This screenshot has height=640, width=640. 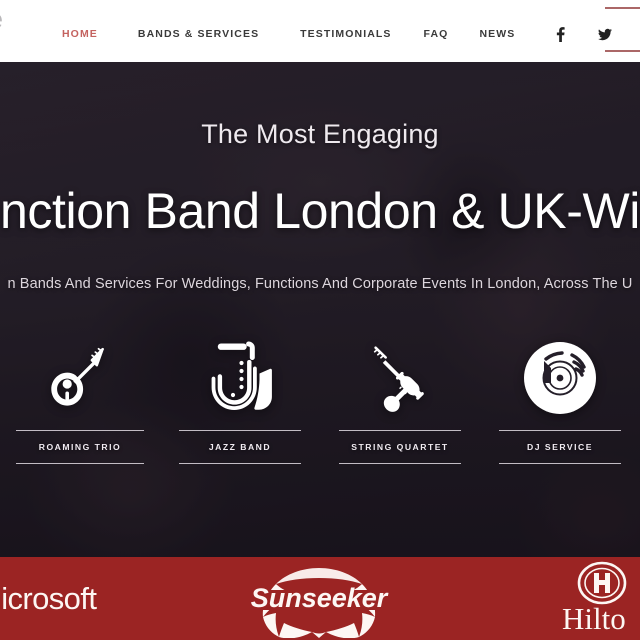 I want to click on microsoft-logo: Microsoft, so click(x=48, y=598).